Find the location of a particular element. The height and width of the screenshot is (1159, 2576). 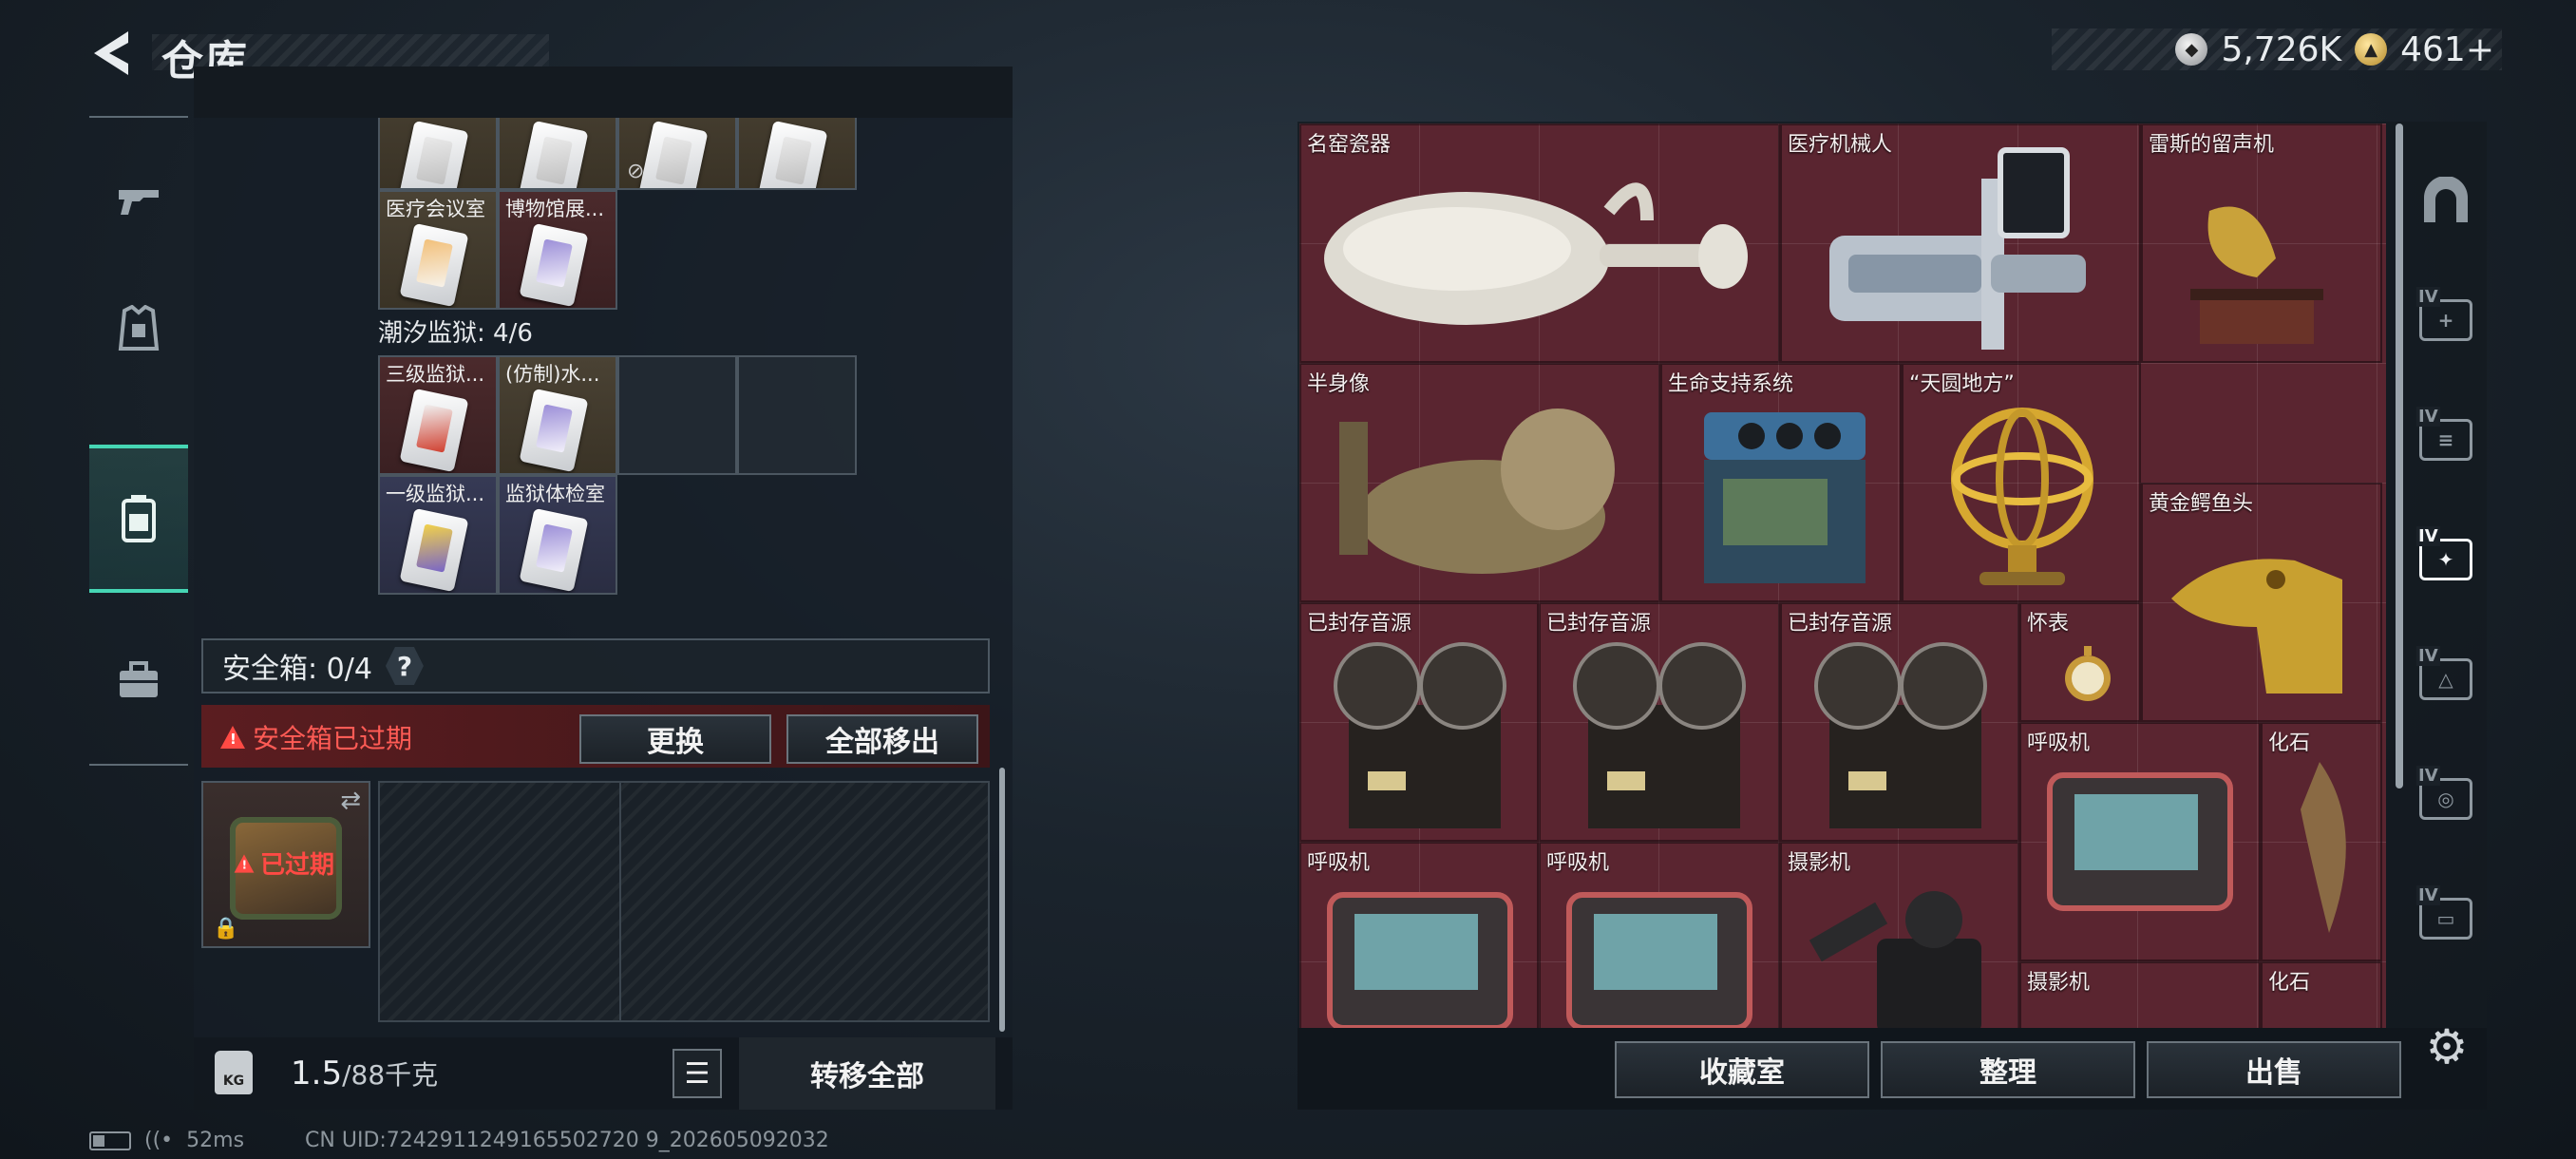

gold-coin-icon: ▲ is located at coordinates (2371, 49).